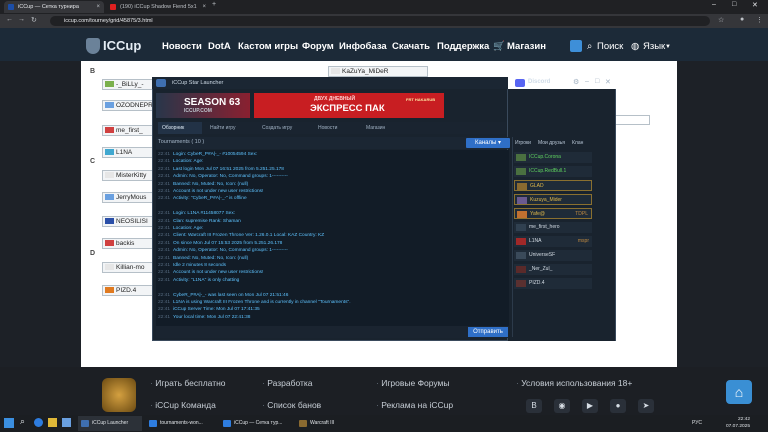 The image size is (768, 432). Describe the element at coordinates (520, 83) in the screenshot. I see `discord-icon` at that location.